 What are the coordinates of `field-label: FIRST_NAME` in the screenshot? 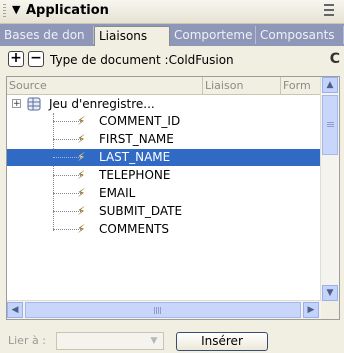 It's located at (136, 139).